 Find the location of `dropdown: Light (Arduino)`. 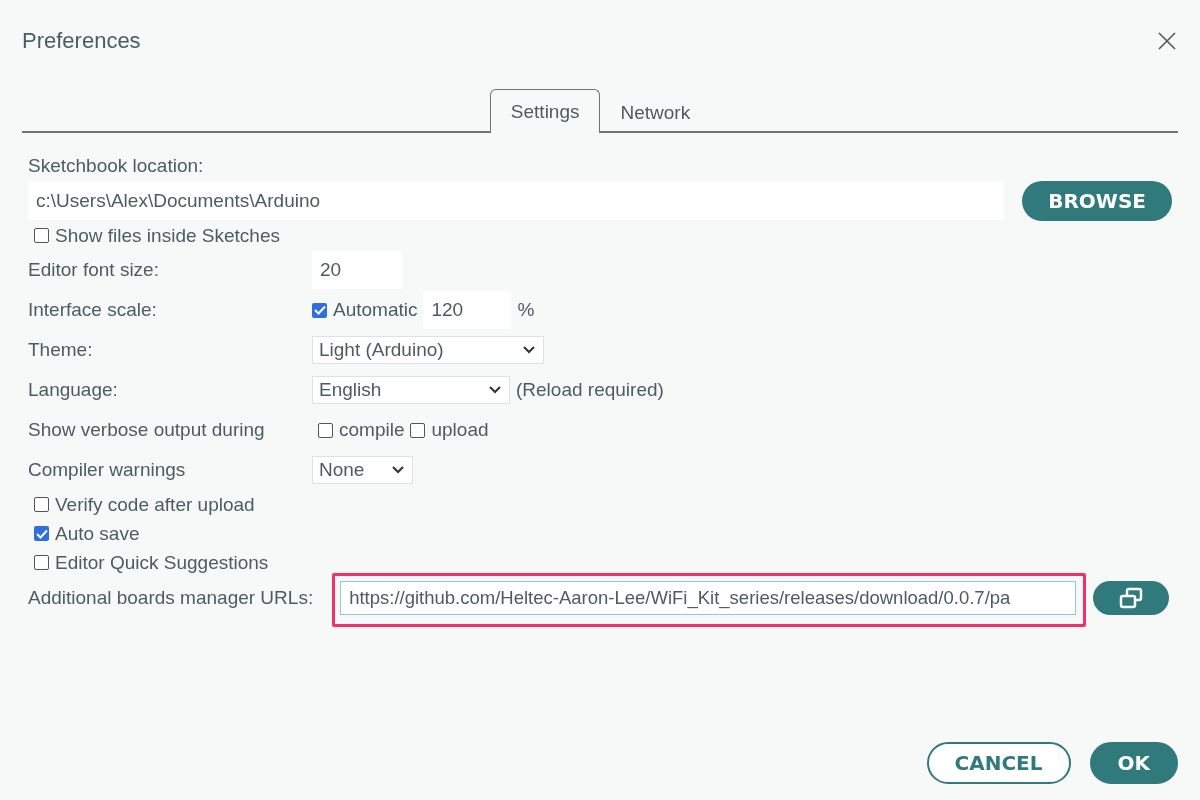

dropdown: Light (Arduino) is located at coordinates (428, 350).